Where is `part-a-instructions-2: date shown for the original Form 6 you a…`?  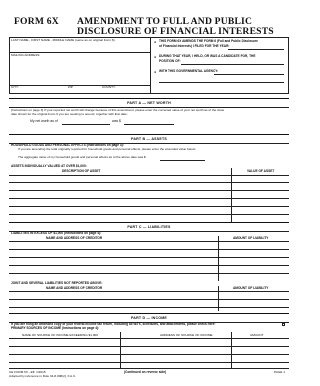
part-a-instructions-2: date shown for the original Form 6 you a… is located at coordinates (69, 113).